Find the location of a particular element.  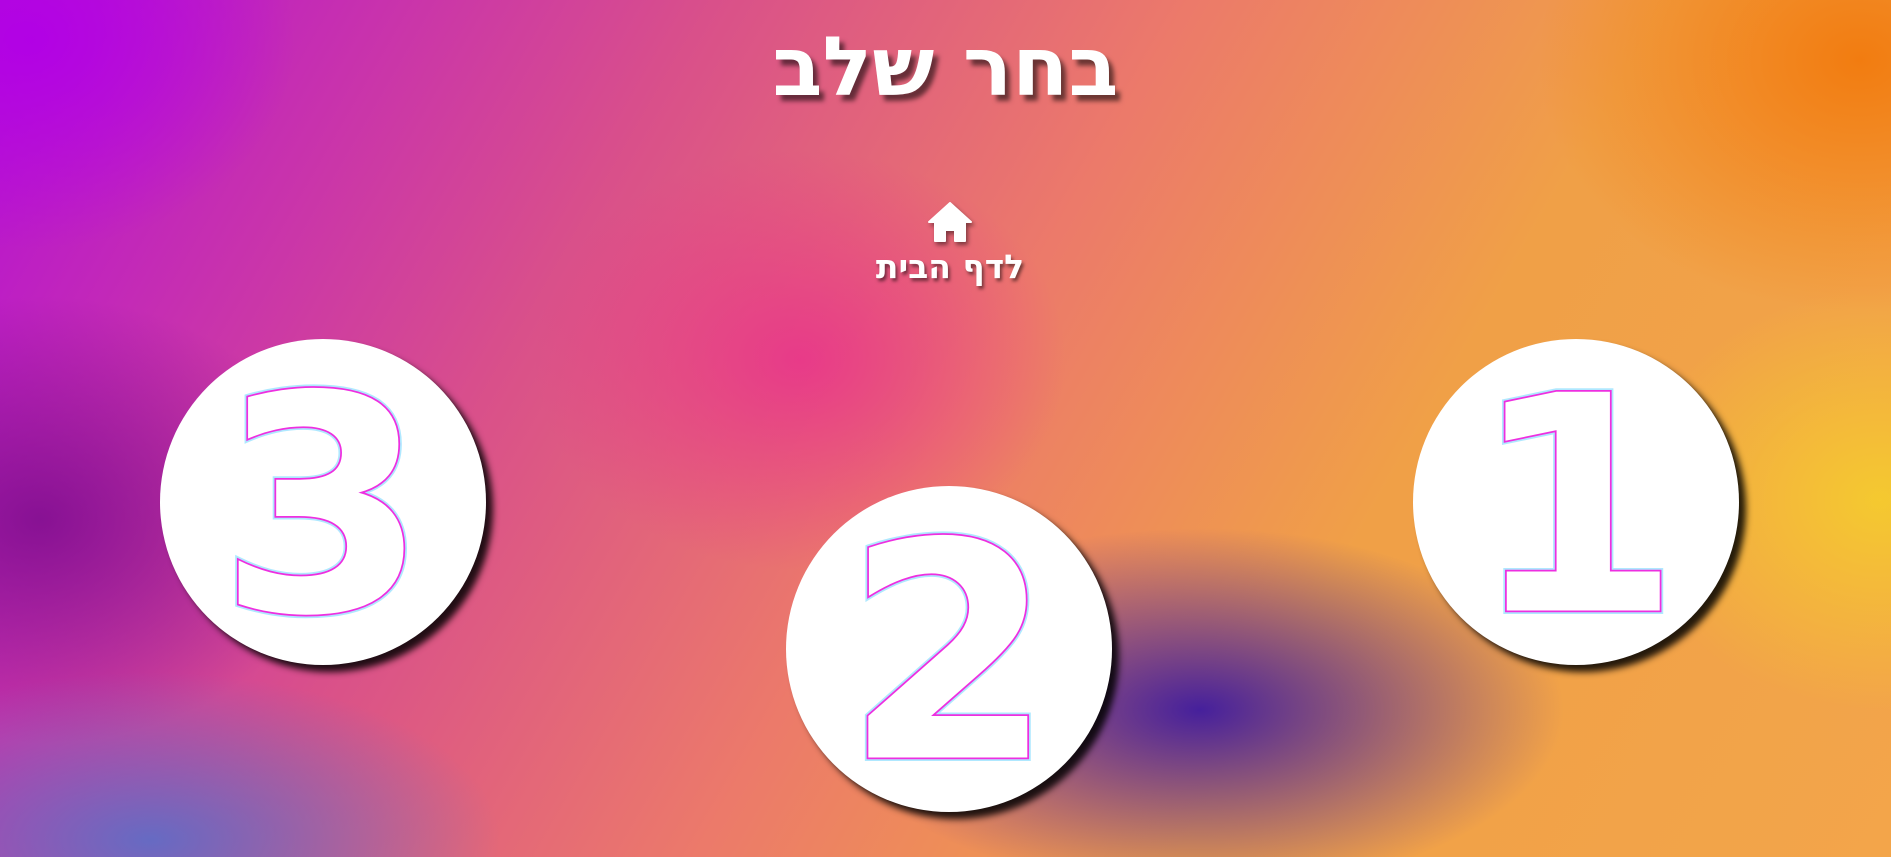

home-icon is located at coordinates (950, 222).